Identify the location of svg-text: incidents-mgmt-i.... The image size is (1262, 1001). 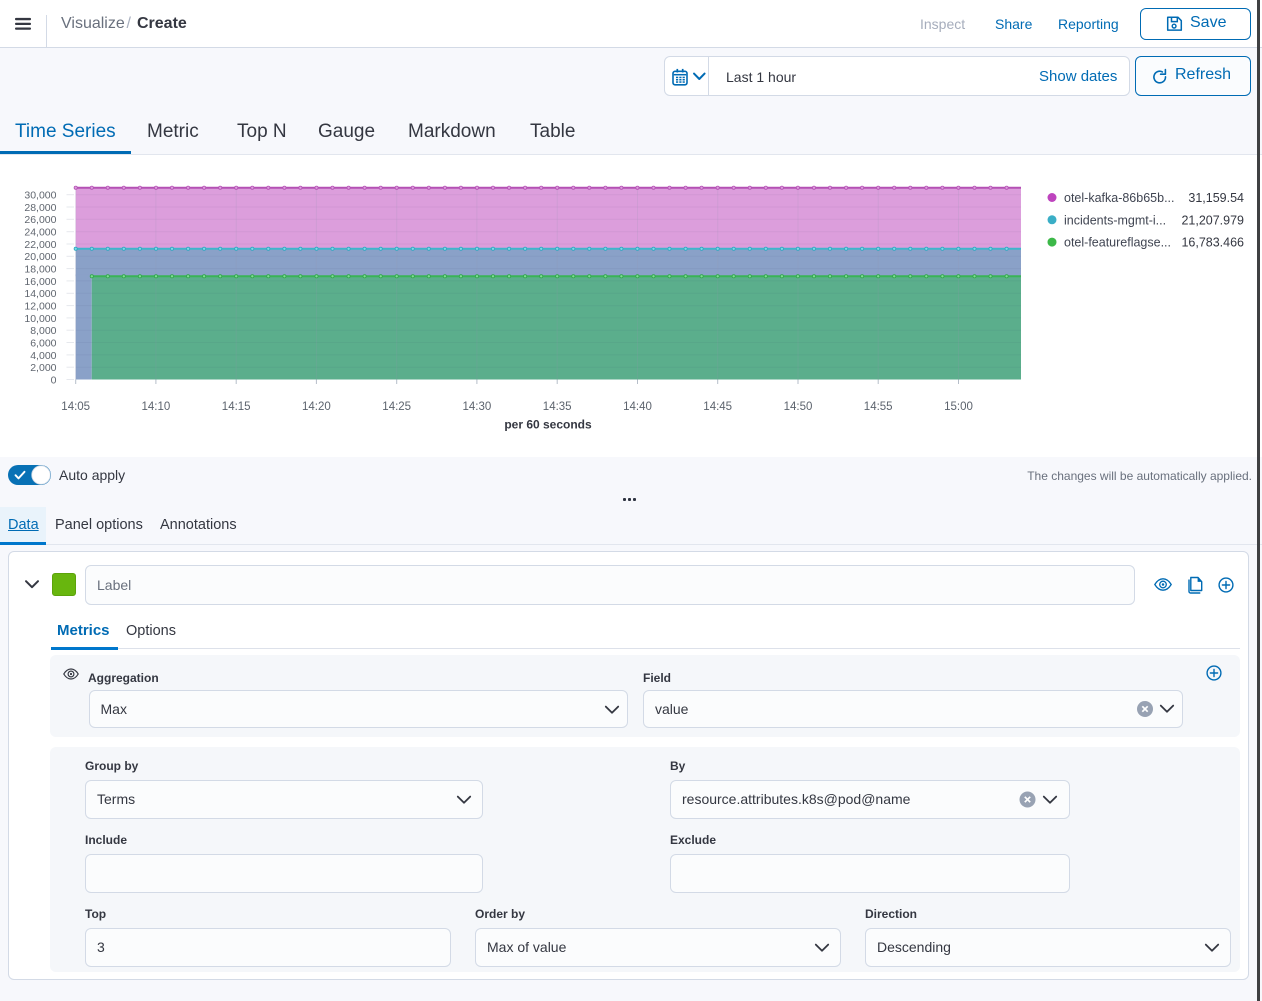
(1115, 220).